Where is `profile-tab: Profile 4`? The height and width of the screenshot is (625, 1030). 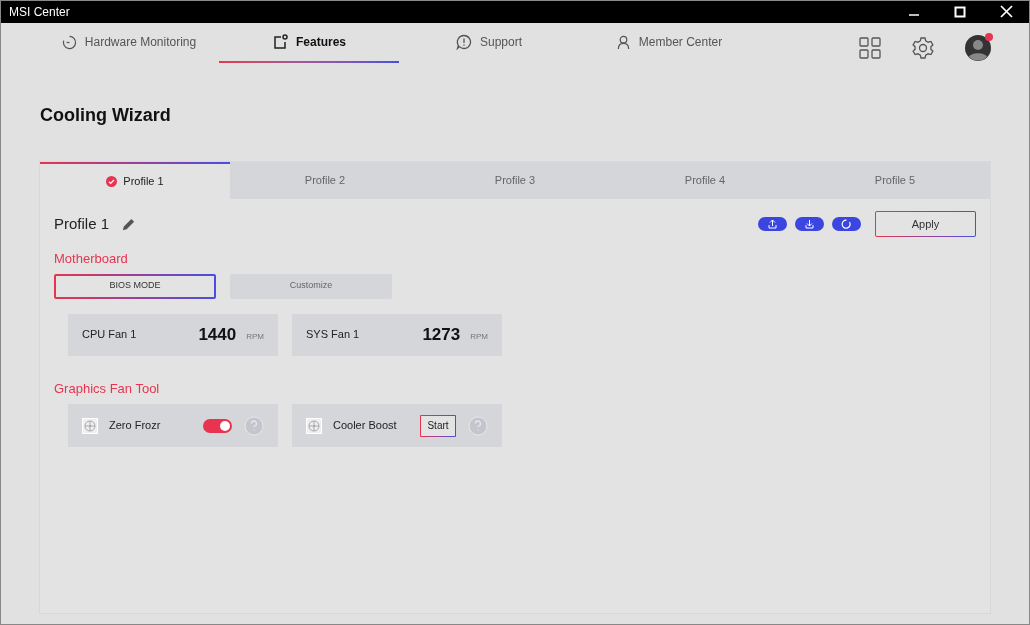 profile-tab: Profile 4 is located at coordinates (705, 180).